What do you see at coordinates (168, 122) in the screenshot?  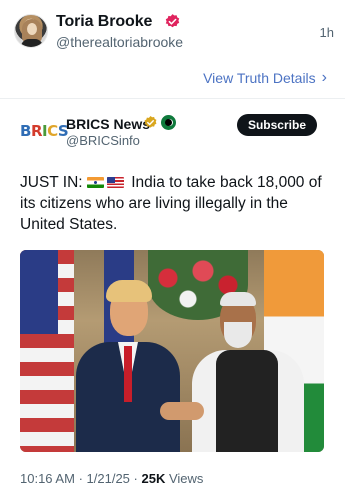 I see `flag-badge-icon` at bounding box center [168, 122].